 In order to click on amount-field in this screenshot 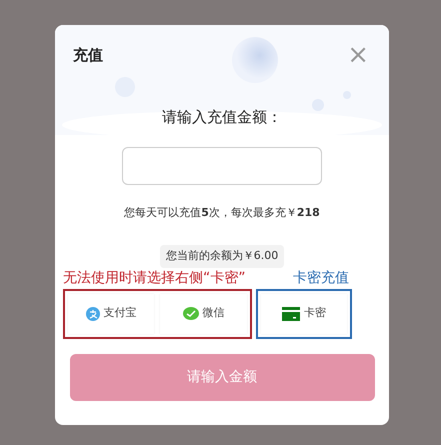, I will do `click(222, 165)`.